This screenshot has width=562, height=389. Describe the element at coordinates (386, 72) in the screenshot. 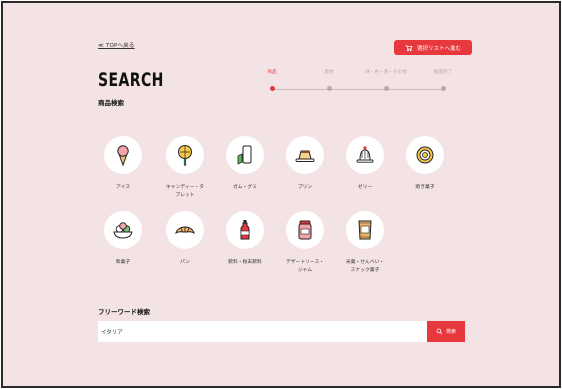

I see `step-label: 味・色・香・その他` at that location.